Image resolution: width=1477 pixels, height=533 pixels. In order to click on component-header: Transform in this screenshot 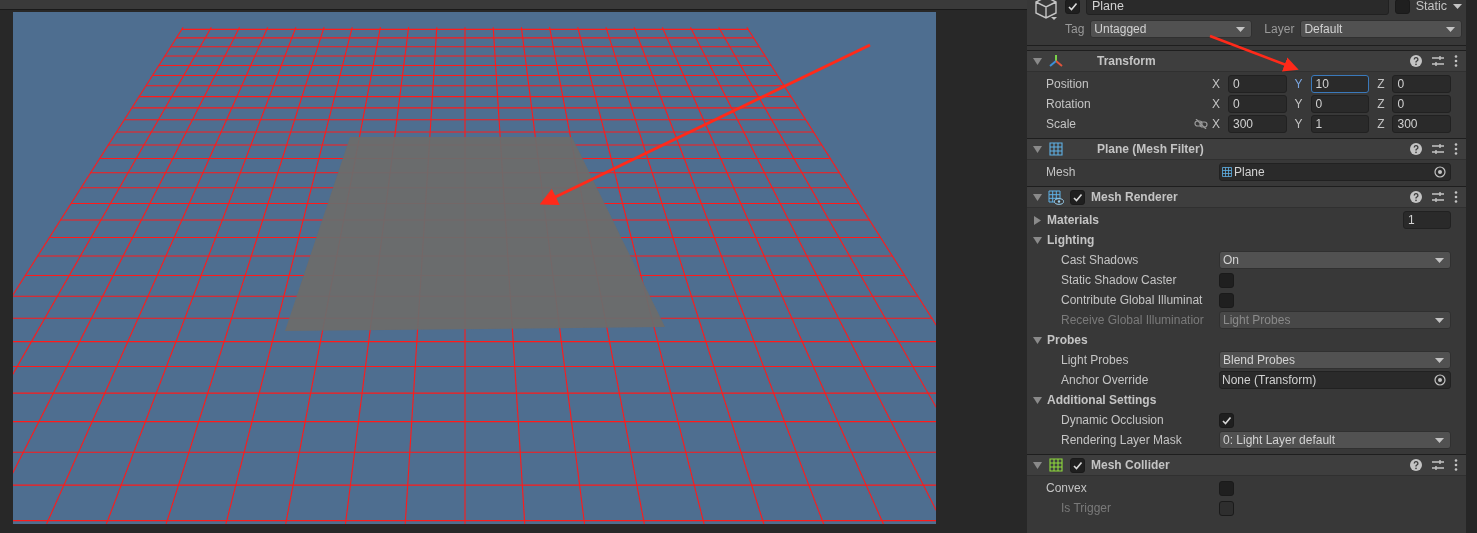, I will do `click(1246, 61)`.